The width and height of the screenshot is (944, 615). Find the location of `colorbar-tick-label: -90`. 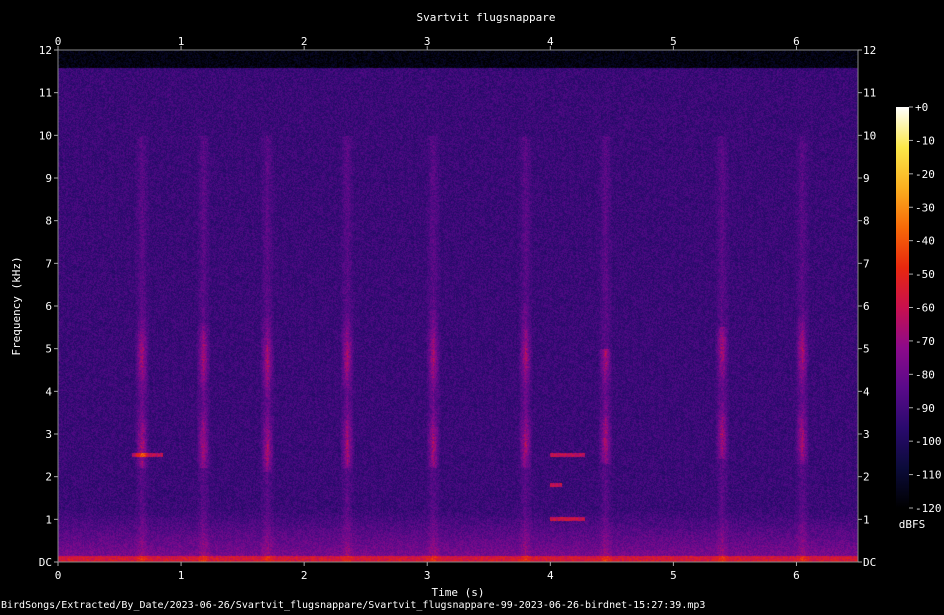

colorbar-tick-label: -90 is located at coordinates (925, 408).